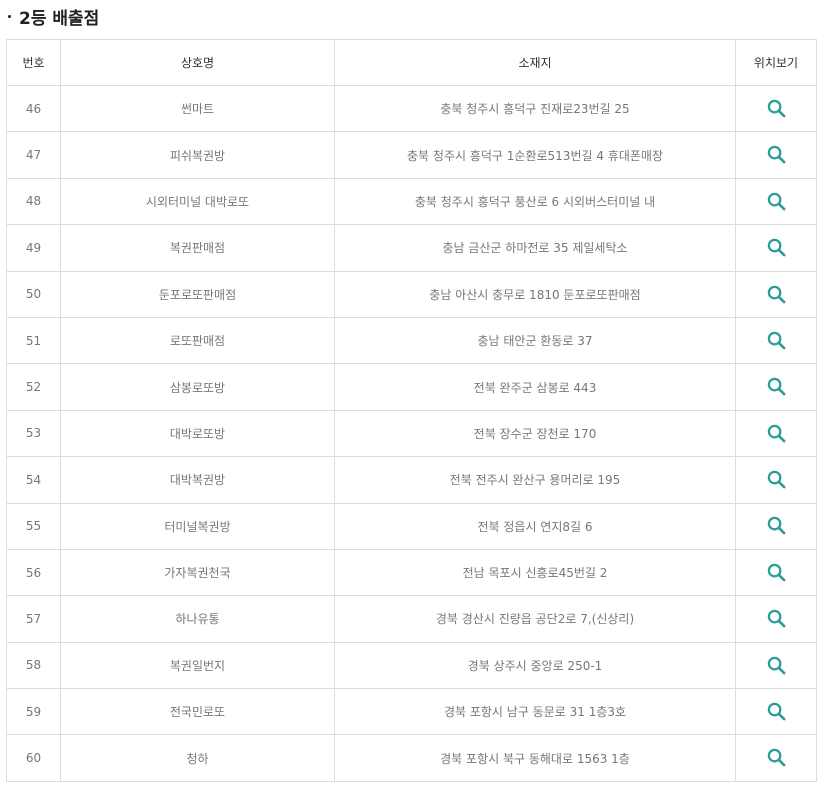 Image resolution: width=824 pixels, height=801 pixels. I want to click on row-address: 충북 청주시 흥덕구 풍산로 6 시외버스터미널 내, so click(535, 201).